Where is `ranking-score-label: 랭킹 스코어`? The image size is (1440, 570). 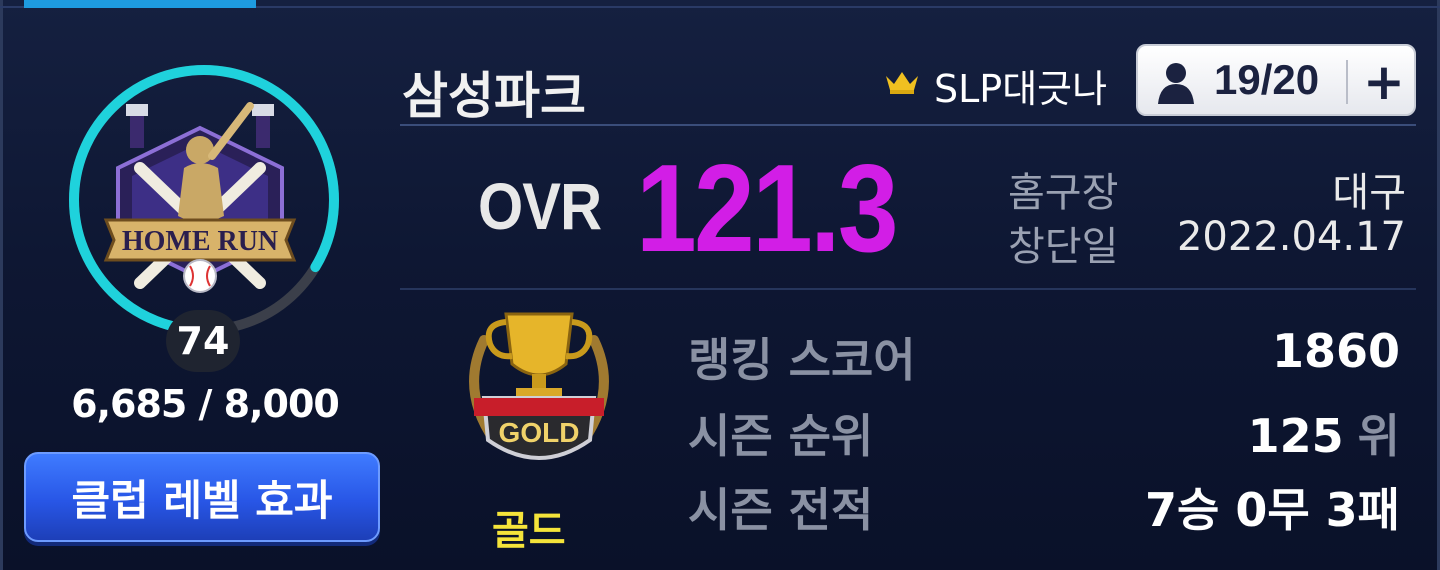 ranking-score-label: 랭킹 스코어 is located at coordinates (802, 360).